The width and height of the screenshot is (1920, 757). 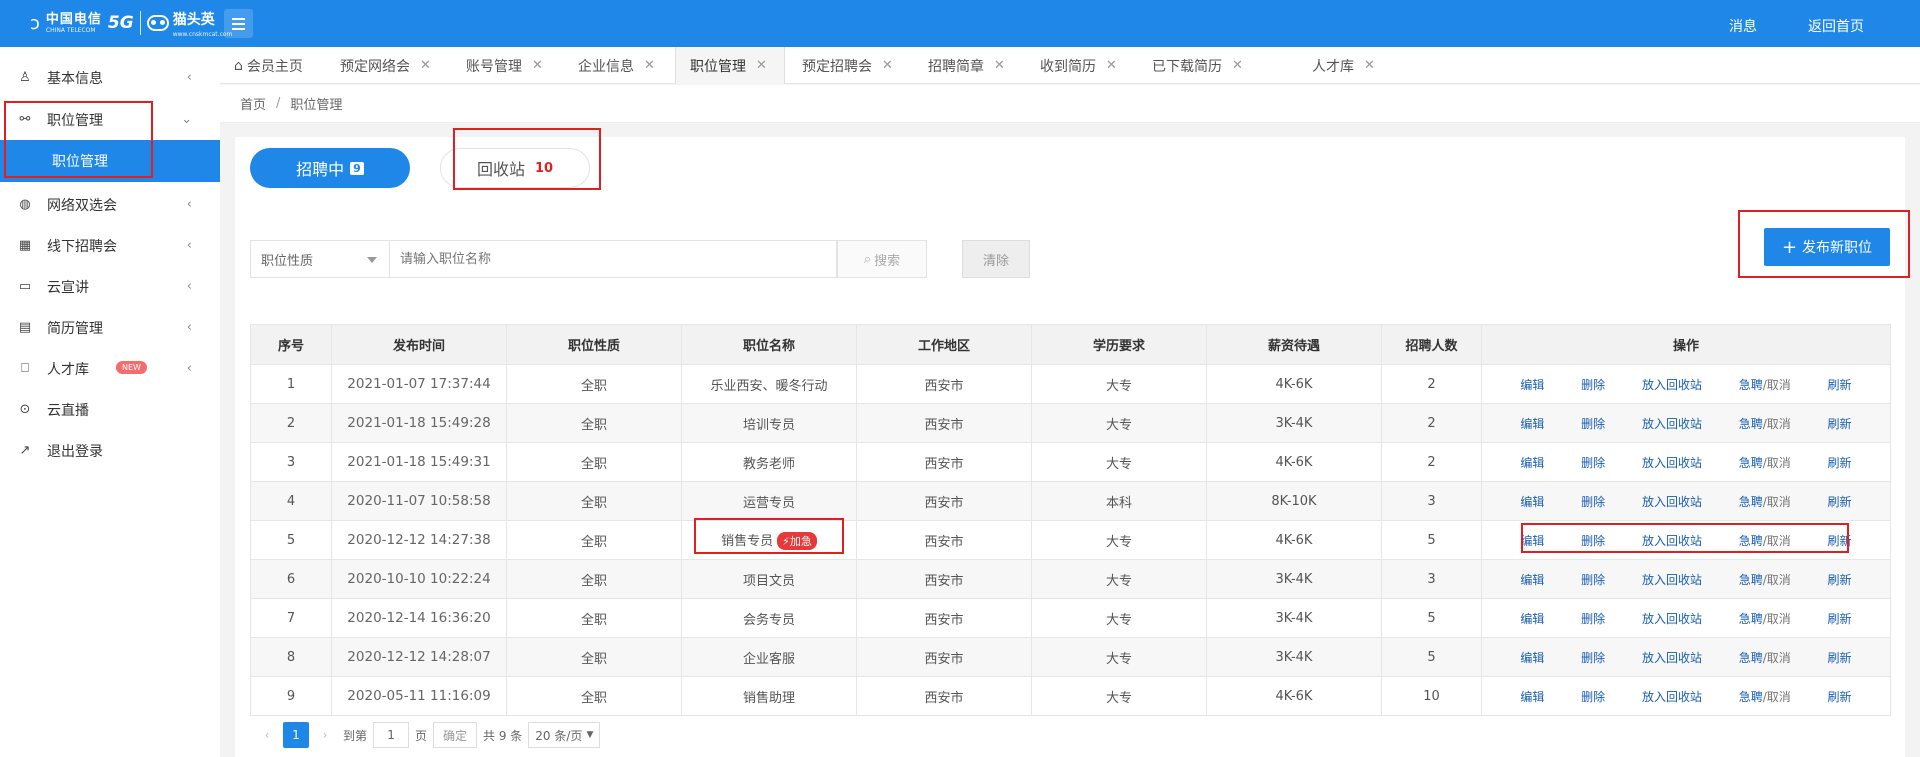 I want to click on job-type-select: 职位性质, so click(x=320, y=259).